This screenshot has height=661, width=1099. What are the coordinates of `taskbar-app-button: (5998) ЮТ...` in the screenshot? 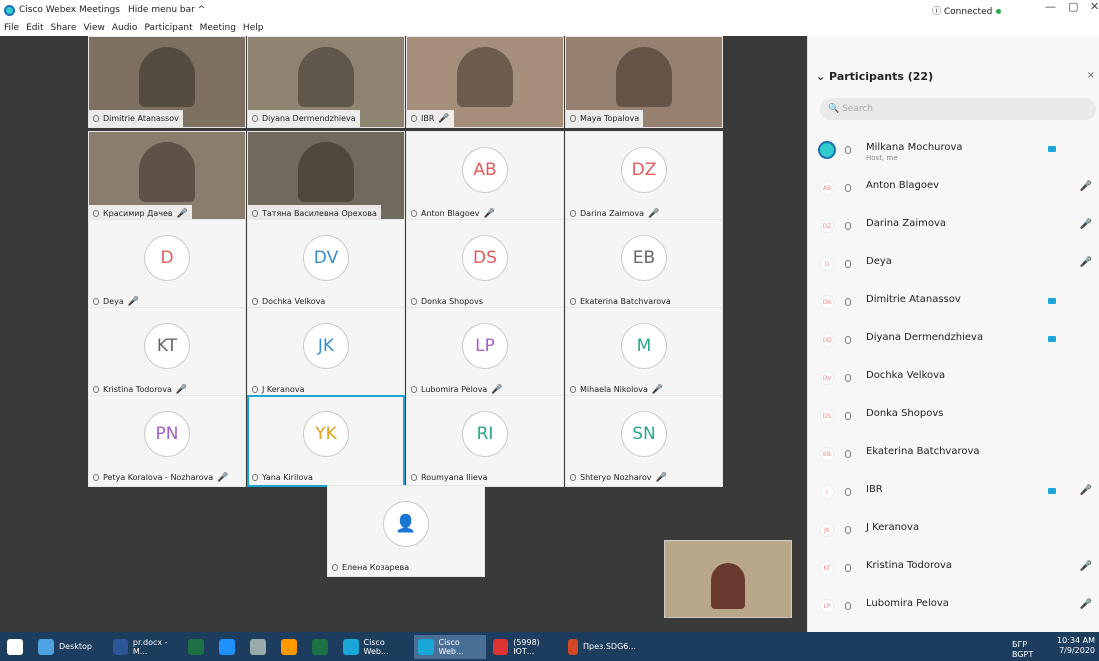 It's located at (525, 647).